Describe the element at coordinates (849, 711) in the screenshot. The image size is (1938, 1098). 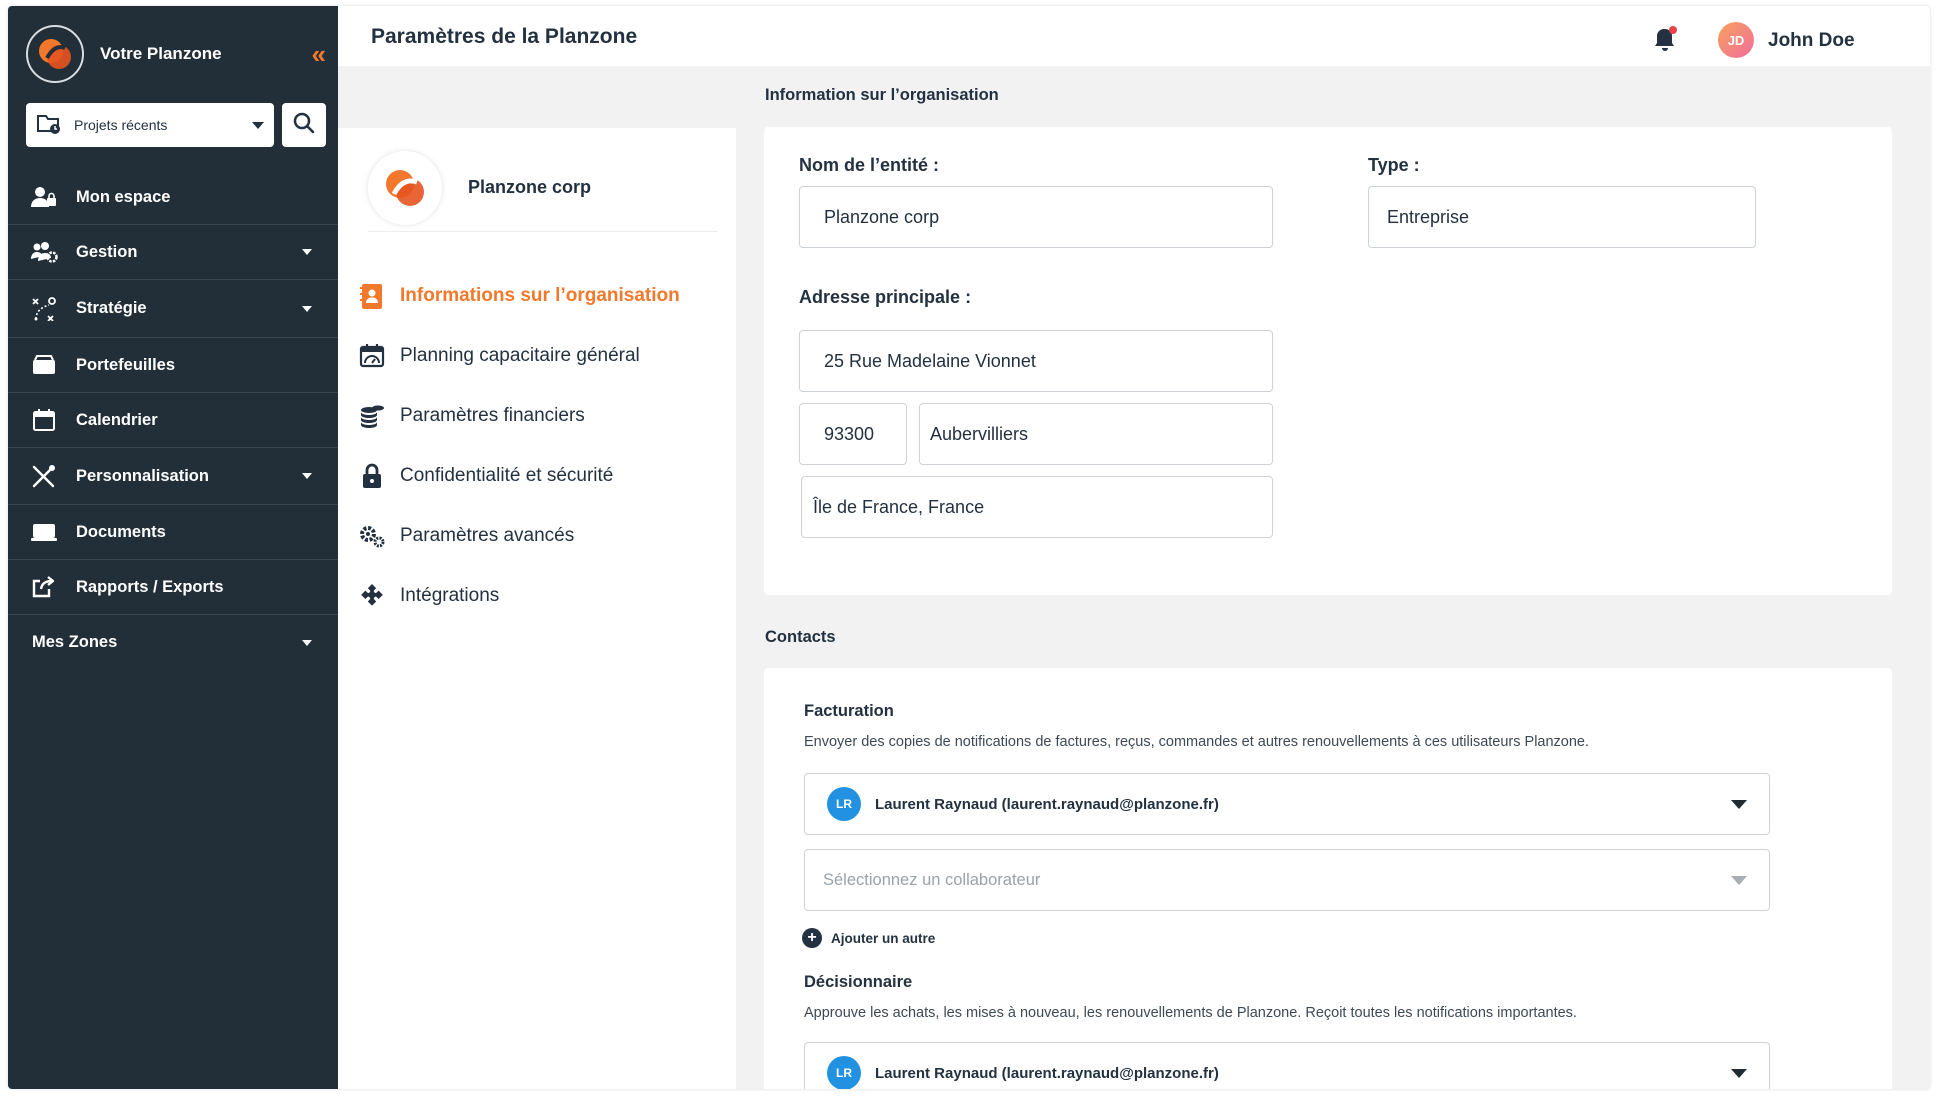
I see `billing-title: Facturation` at that location.